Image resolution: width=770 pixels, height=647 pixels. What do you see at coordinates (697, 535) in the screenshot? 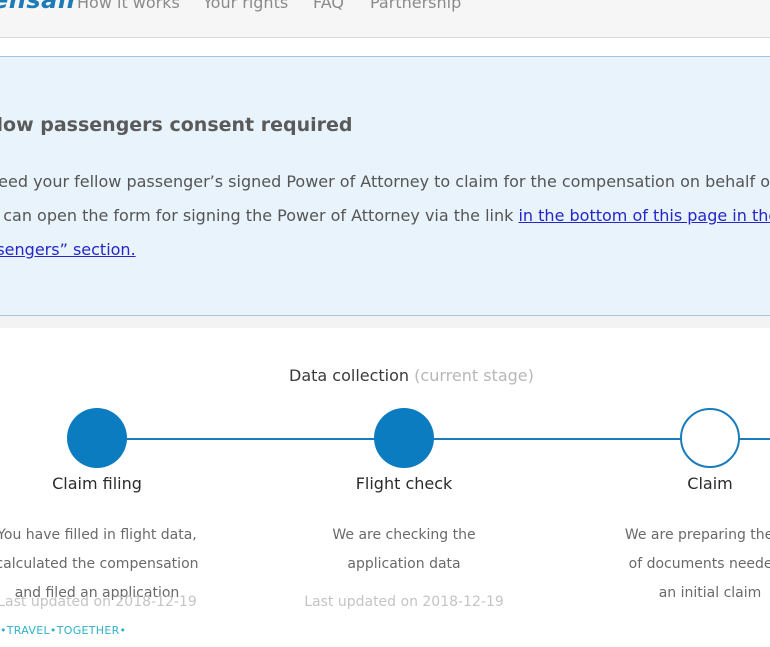
I see `step-description-line: We are preparing the pa` at bounding box center [697, 535].